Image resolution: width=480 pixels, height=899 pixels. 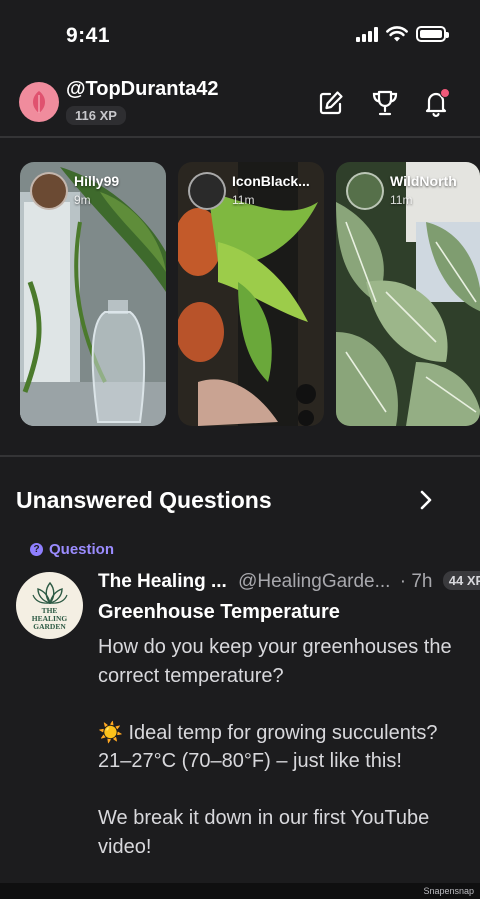 I want to click on status-icons, so click(x=402, y=34).